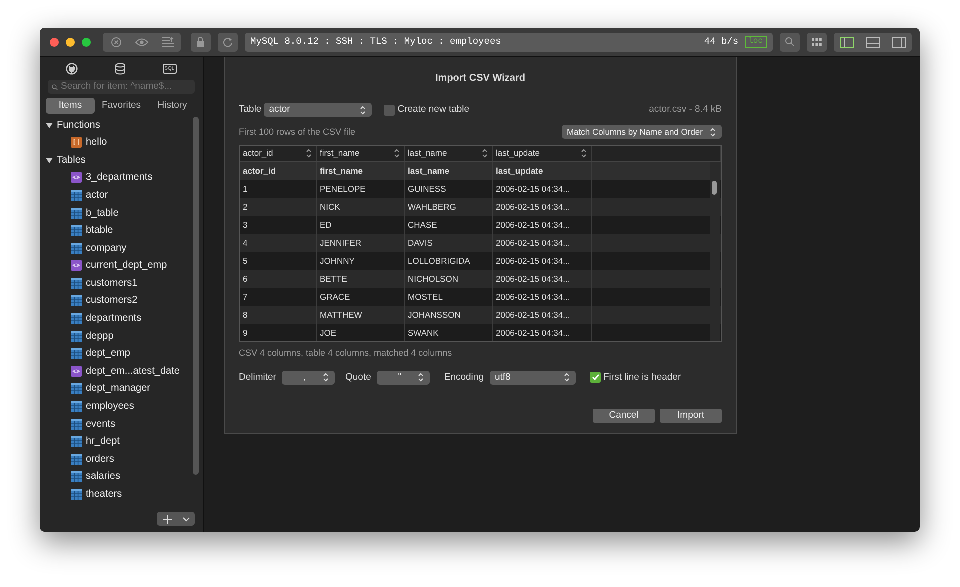 The width and height of the screenshot is (960, 587). What do you see at coordinates (278, 243) in the screenshot?
I see `table-cell: 4` at bounding box center [278, 243].